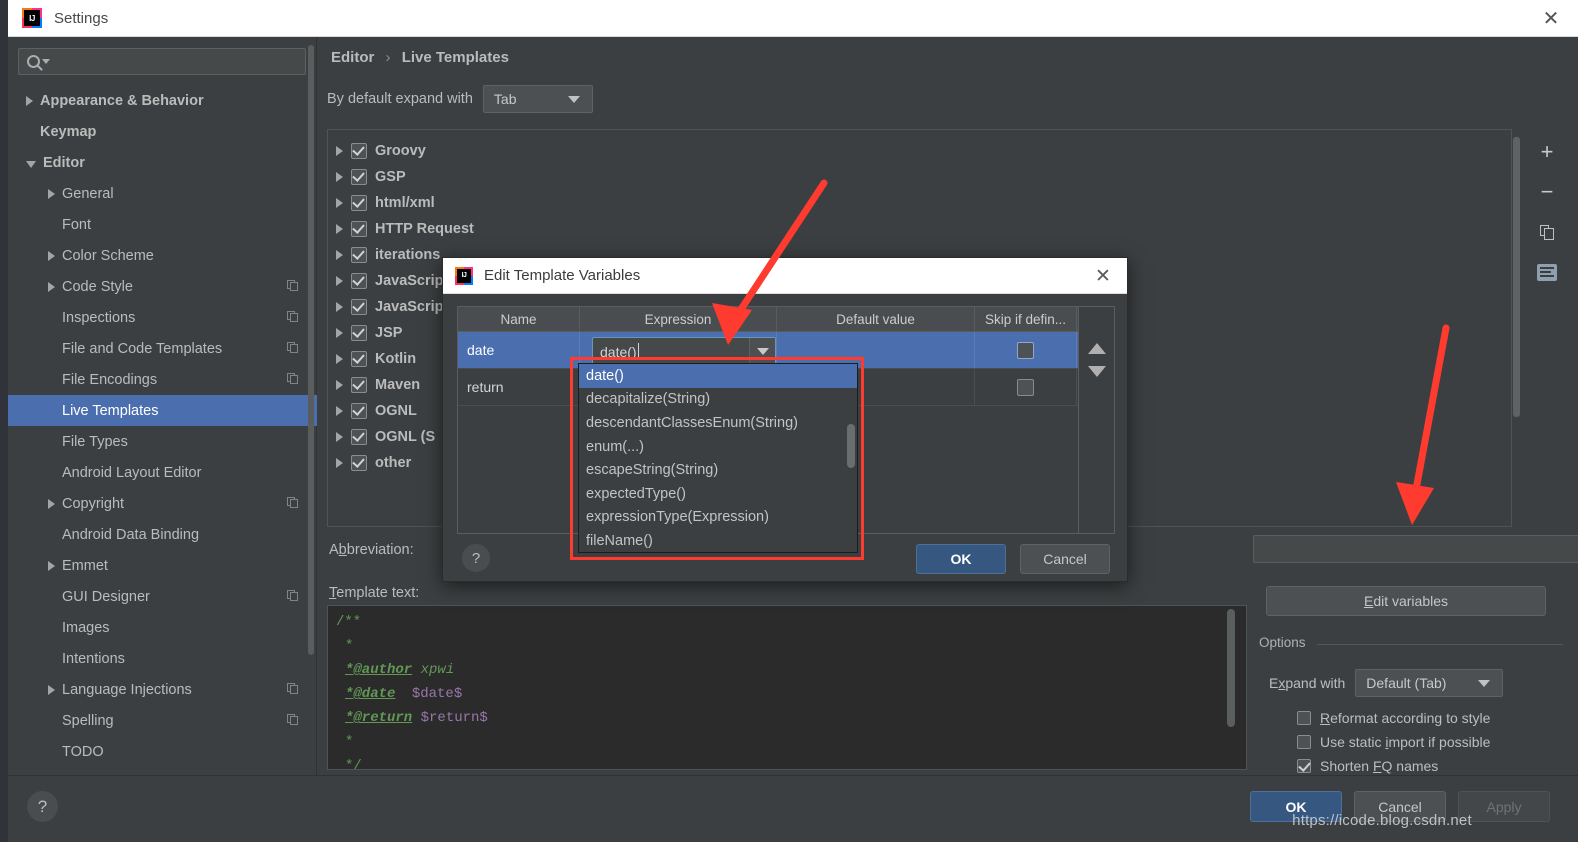  What do you see at coordinates (1406, 601) in the screenshot?
I see `edit-variables-button: Edit variables` at bounding box center [1406, 601].